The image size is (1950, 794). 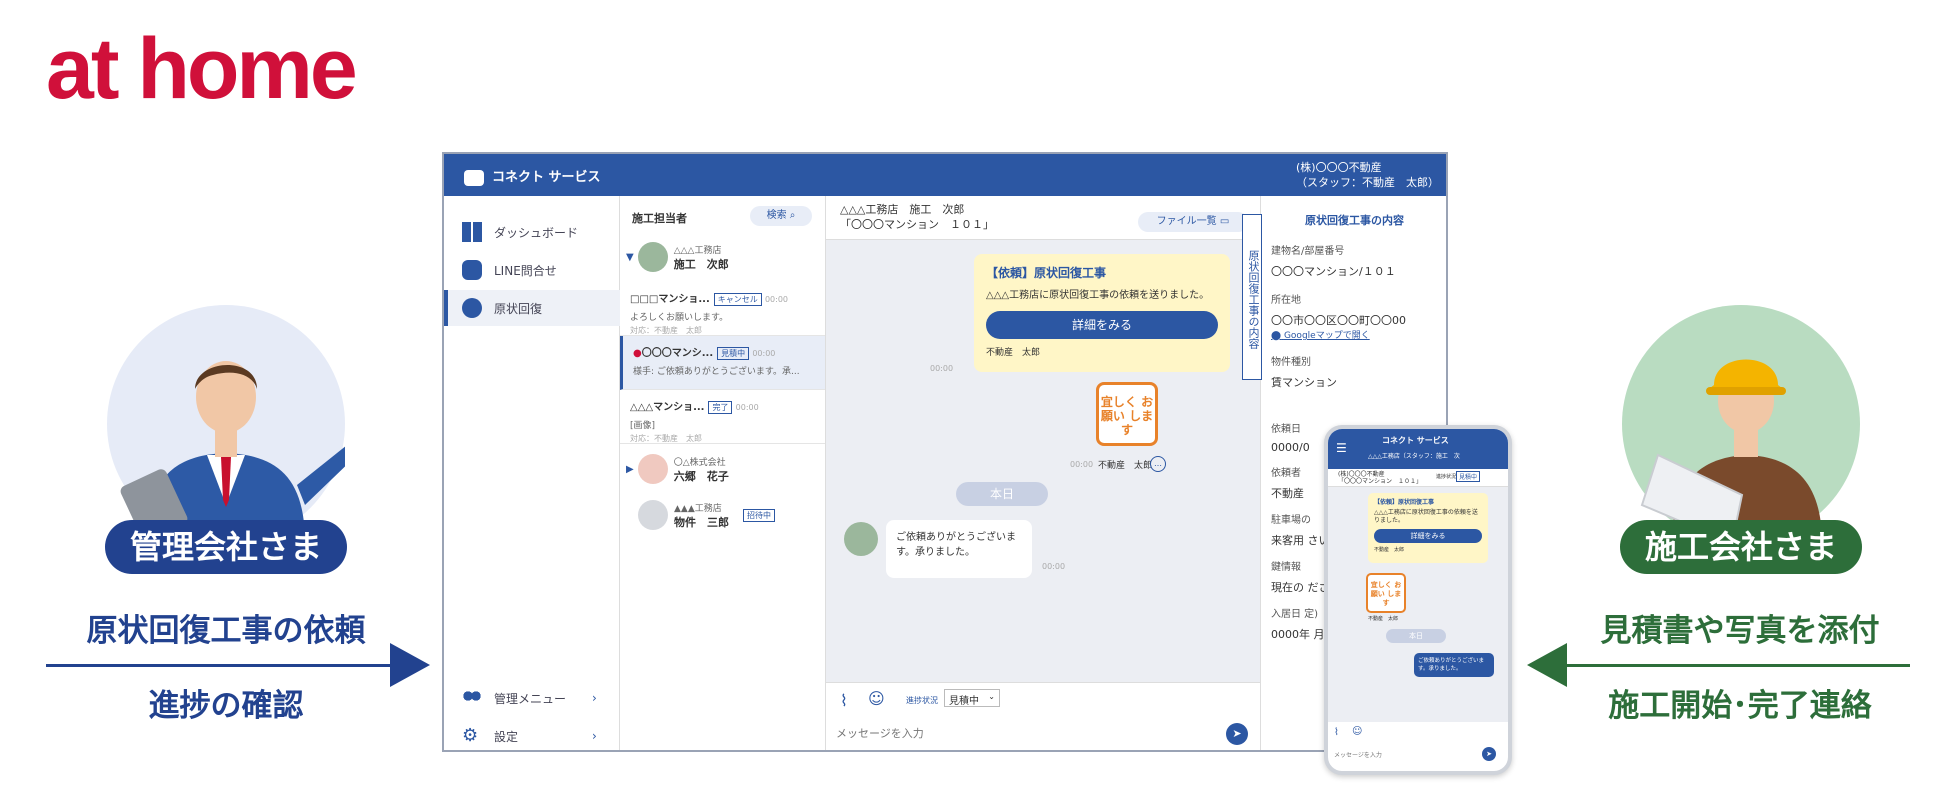 I want to click on emoji-icon: ☺, so click(x=876, y=698).